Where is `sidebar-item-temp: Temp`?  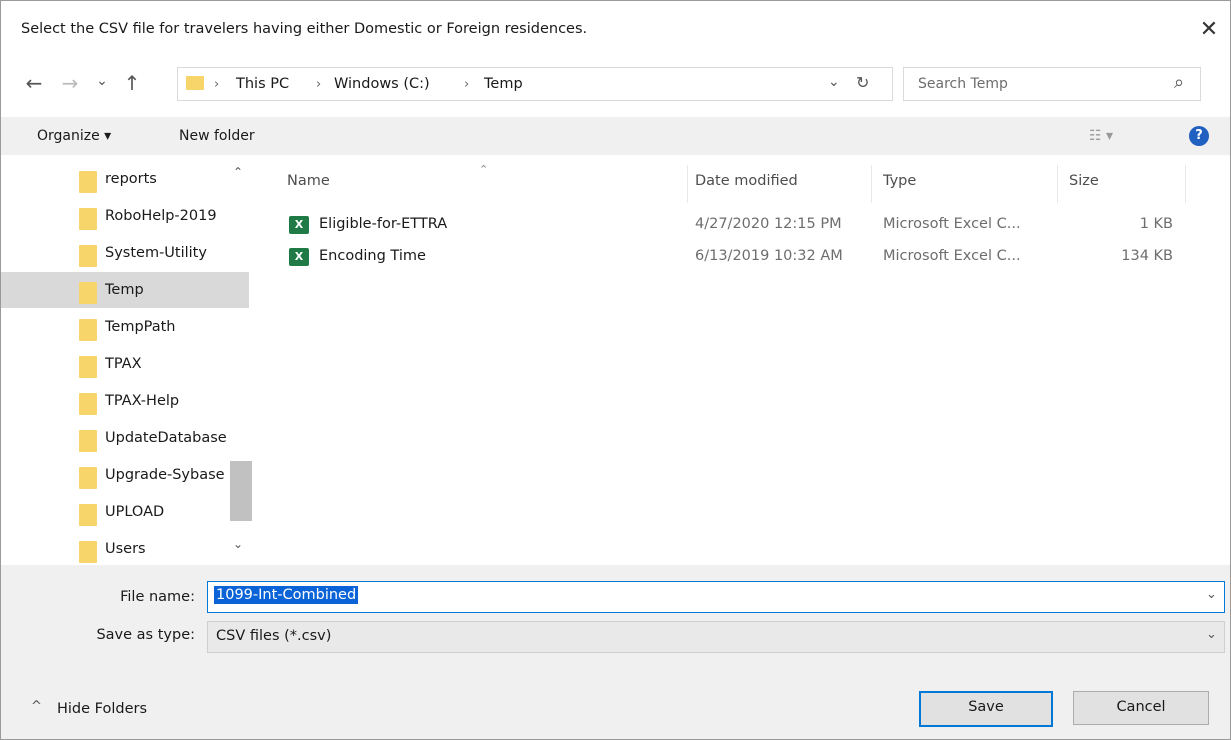
sidebar-item-temp: Temp is located at coordinates (125, 290).